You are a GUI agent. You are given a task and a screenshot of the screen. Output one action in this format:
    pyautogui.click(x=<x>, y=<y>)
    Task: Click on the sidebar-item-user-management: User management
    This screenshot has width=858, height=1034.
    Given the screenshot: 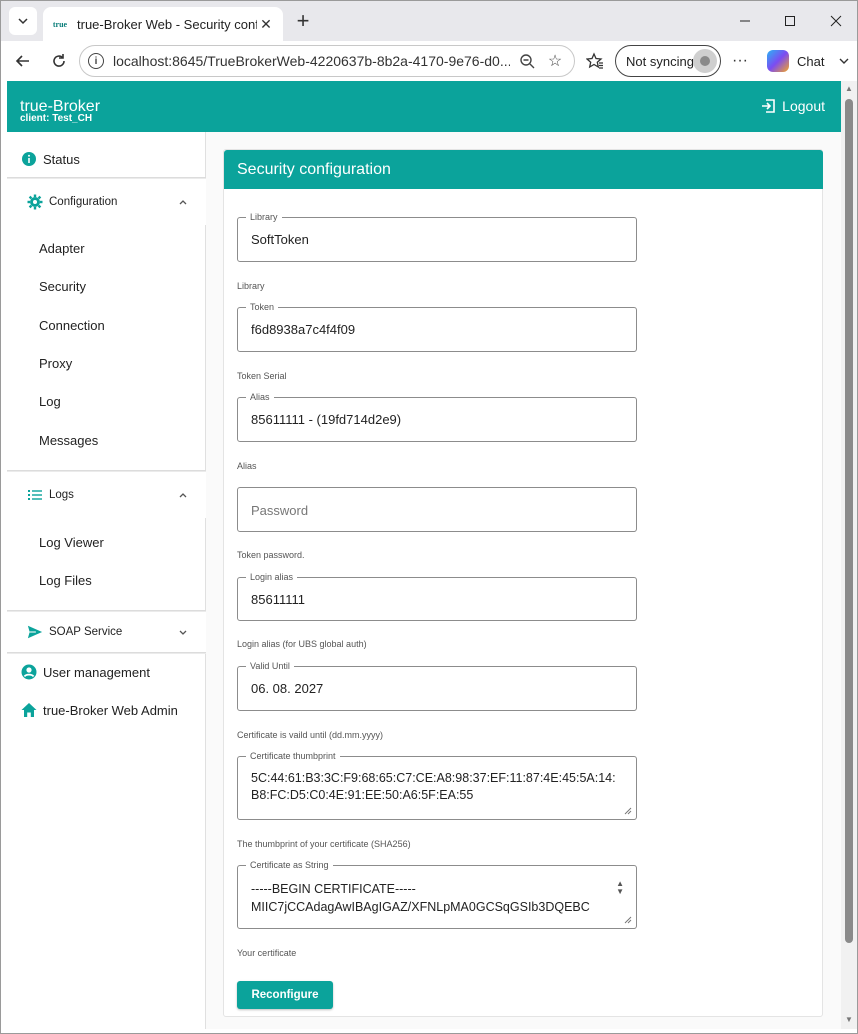 What is the action you would take?
    pyautogui.click(x=106, y=672)
    